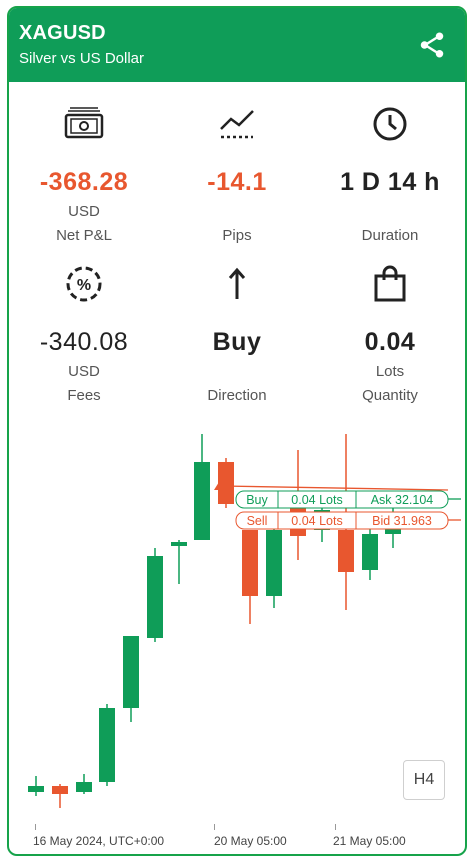  I want to click on sell-tag-lots: 0.04 Lots, so click(316, 521).